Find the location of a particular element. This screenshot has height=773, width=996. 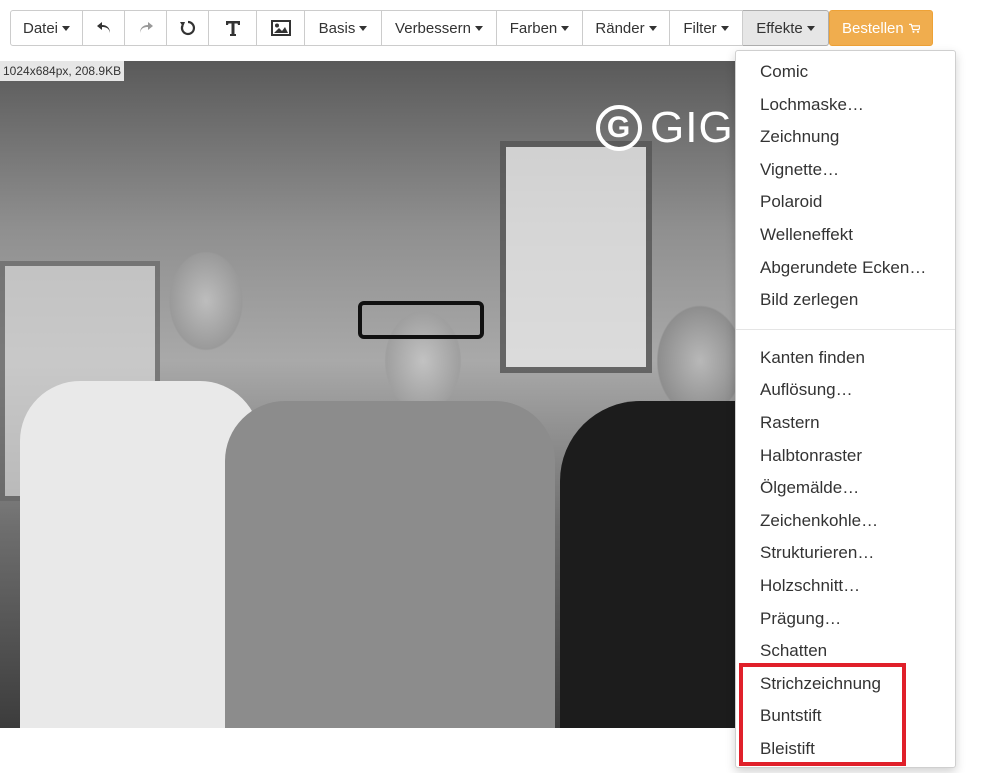

effects-menu-button: Effekte is located at coordinates (786, 28).